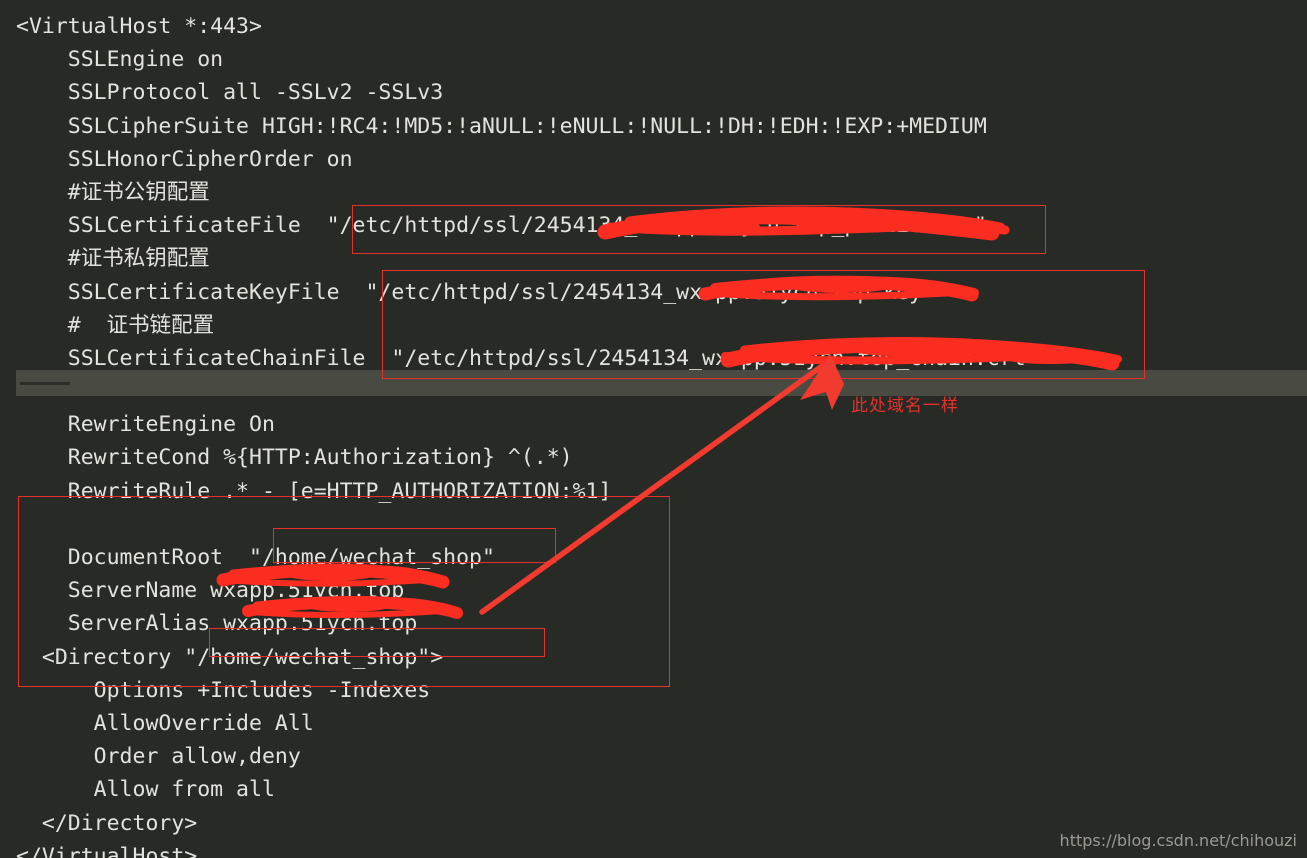 The image size is (1307, 858). Describe the element at coordinates (145, 425) in the screenshot. I see `code-line: RewriteEngine On` at that location.